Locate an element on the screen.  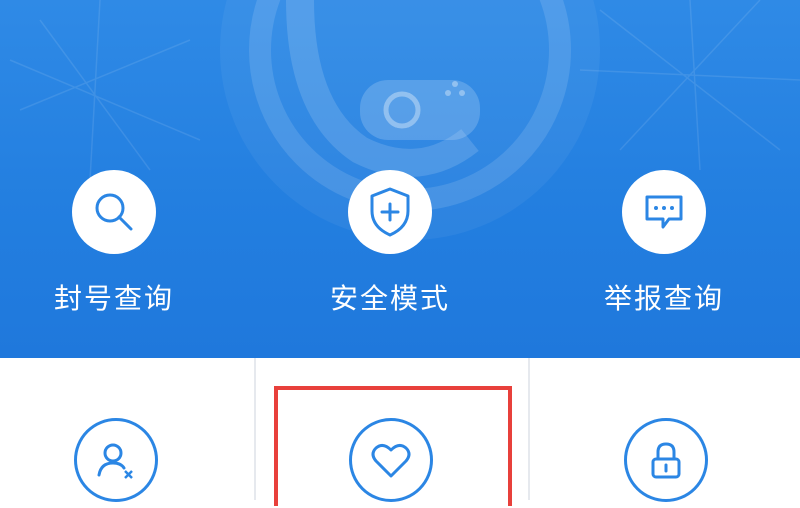
lock-ring is located at coordinates (666, 460).